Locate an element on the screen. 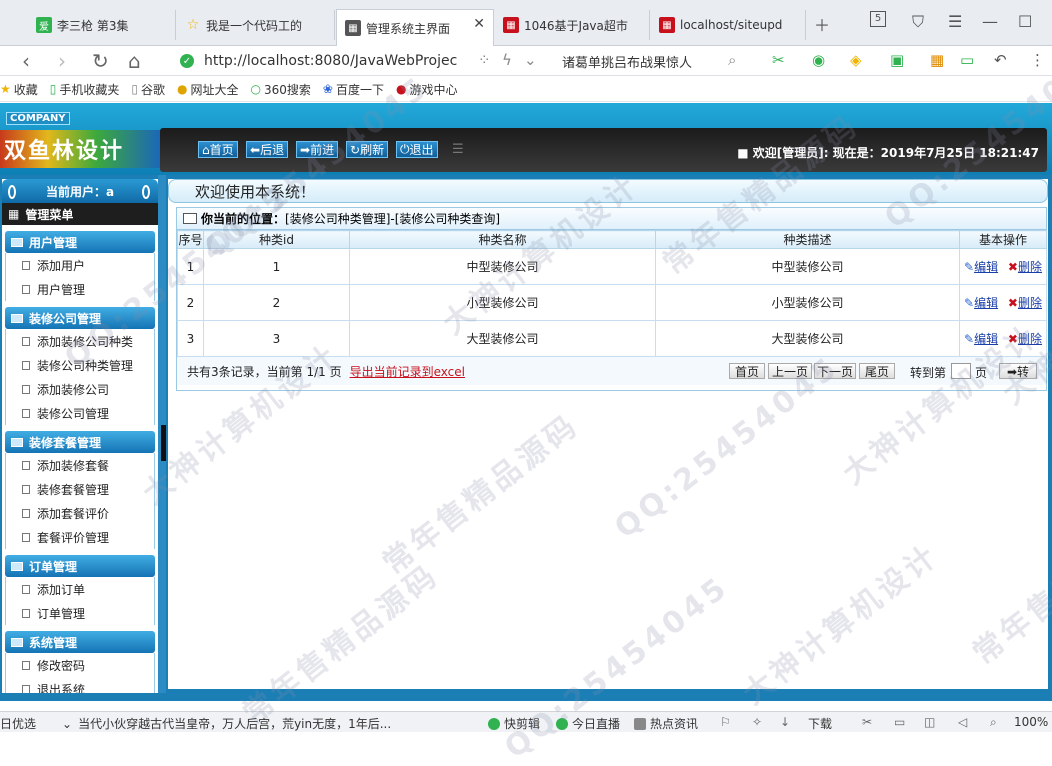  last-page-button: 尾页 is located at coordinates (877, 371).